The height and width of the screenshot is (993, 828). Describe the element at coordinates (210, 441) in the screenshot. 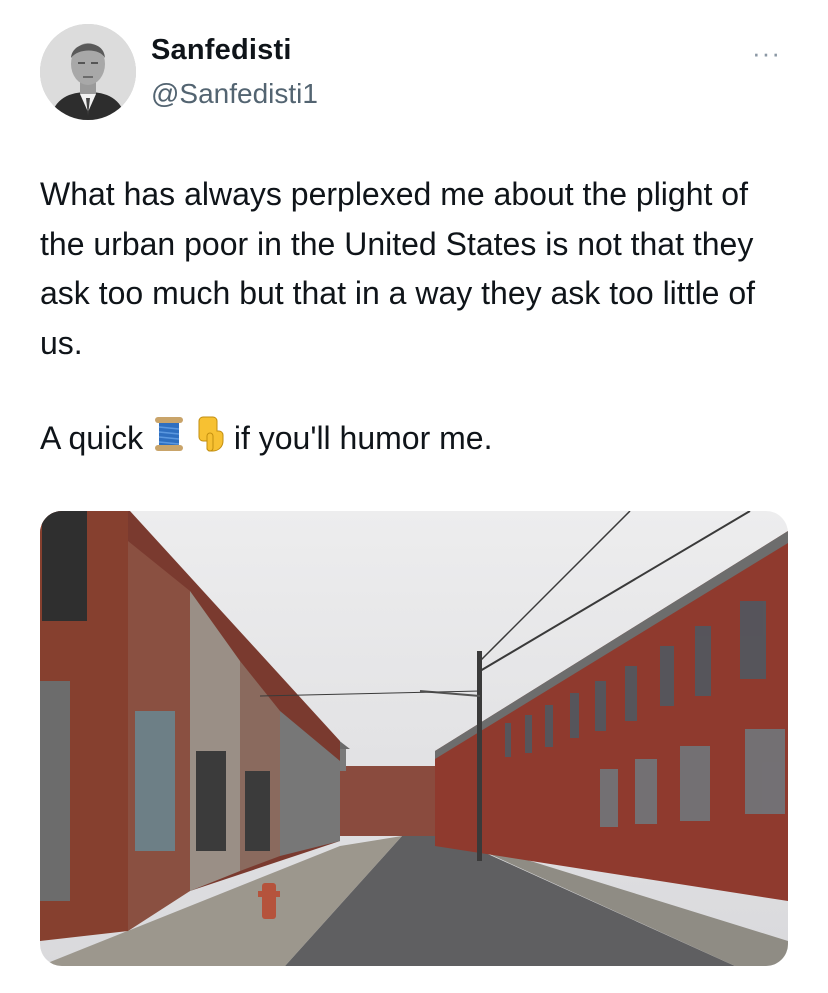

I see `pointing-down-hand-icon` at that location.